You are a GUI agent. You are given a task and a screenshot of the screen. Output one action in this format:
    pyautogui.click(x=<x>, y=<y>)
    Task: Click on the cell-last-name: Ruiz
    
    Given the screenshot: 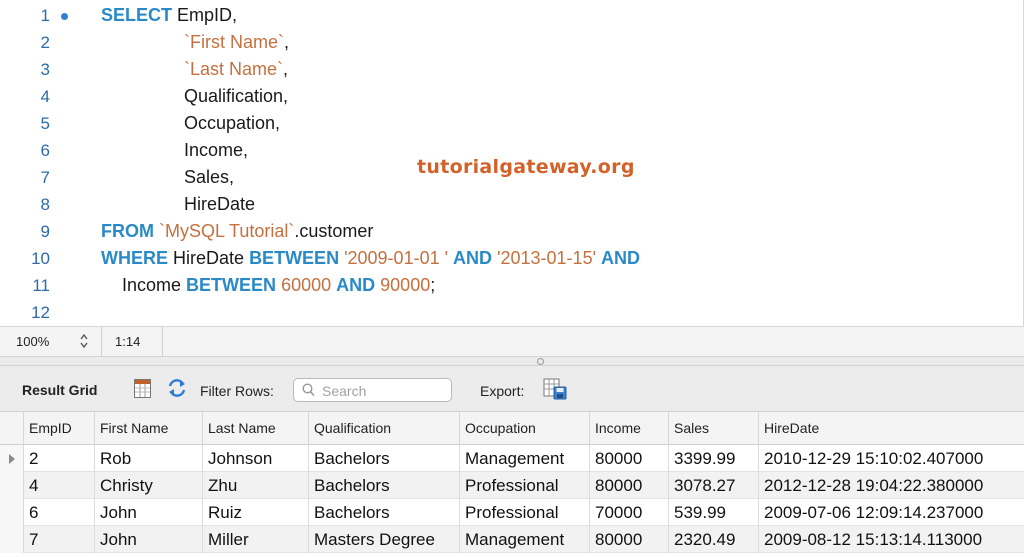 What is the action you would take?
    pyautogui.click(x=256, y=512)
    